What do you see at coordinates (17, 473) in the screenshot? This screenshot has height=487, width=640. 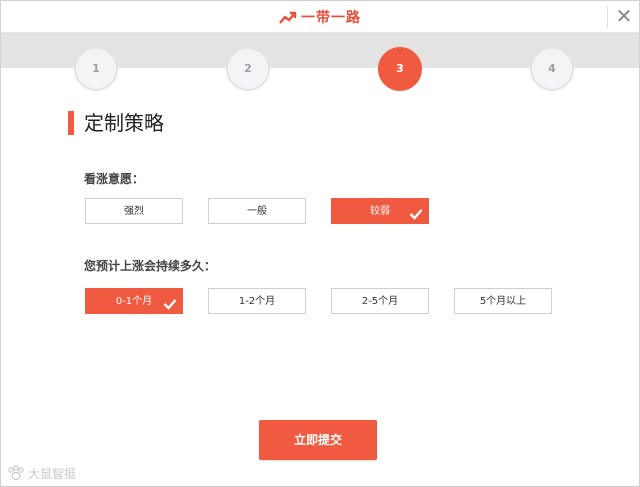 I see `paw-logo-icon` at bounding box center [17, 473].